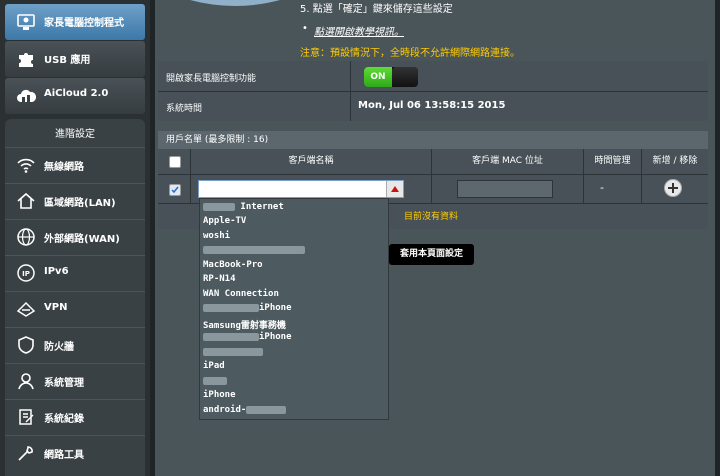  I want to click on sidebar-item-network-tools: 網路工具, so click(75, 452).